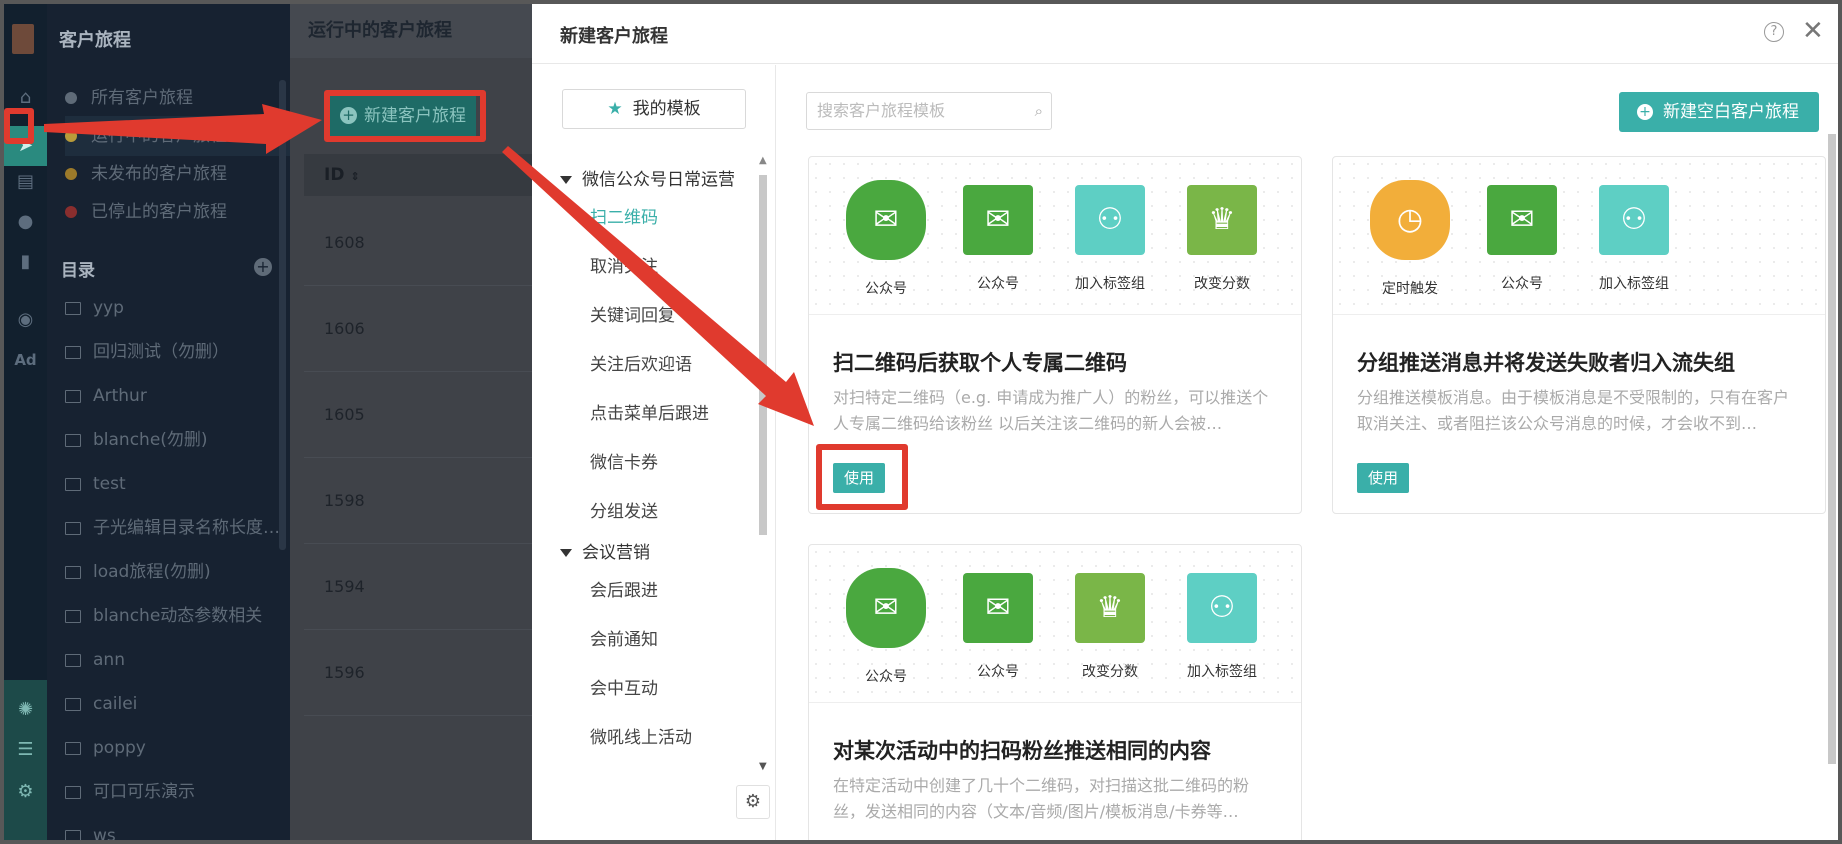 The width and height of the screenshot is (1842, 844). Describe the element at coordinates (25, 182) in the screenshot. I see `layout-icon: ▤` at that location.